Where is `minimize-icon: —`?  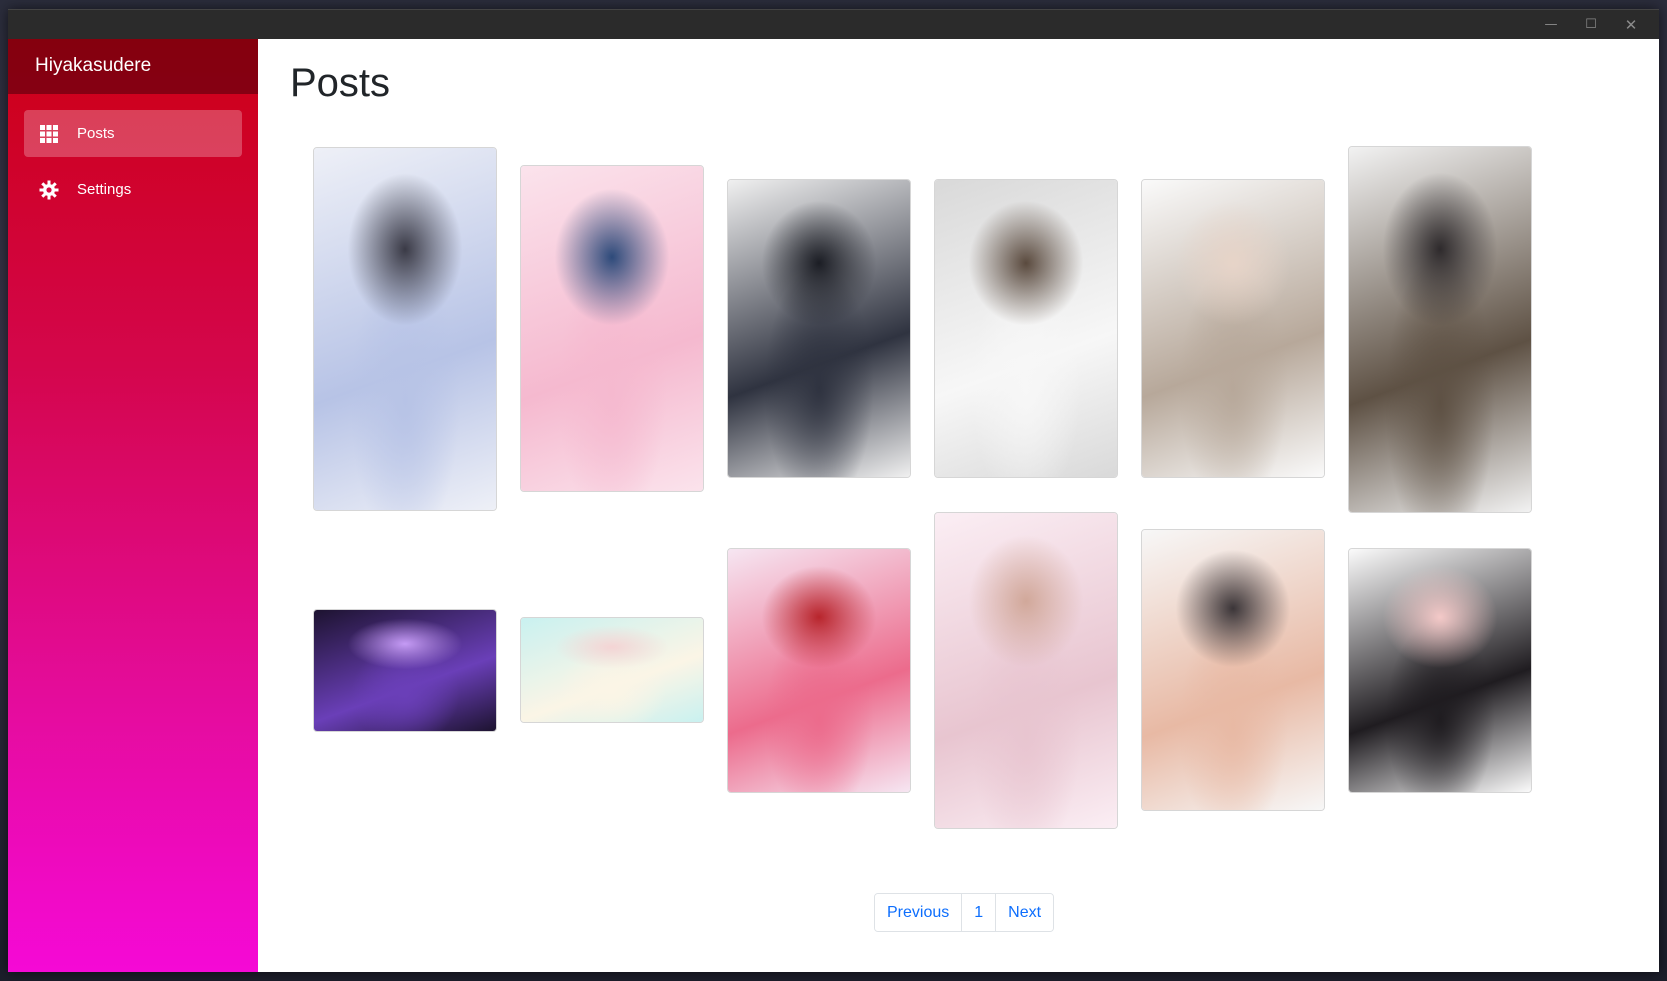 minimize-icon: — is located at coordinates (1551, 25).